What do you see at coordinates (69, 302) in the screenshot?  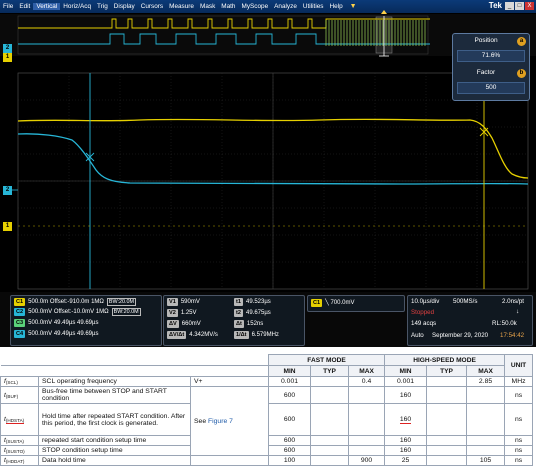 I see `ch1-offset: Offset:-910.0m` at bounding box center [69, 302].